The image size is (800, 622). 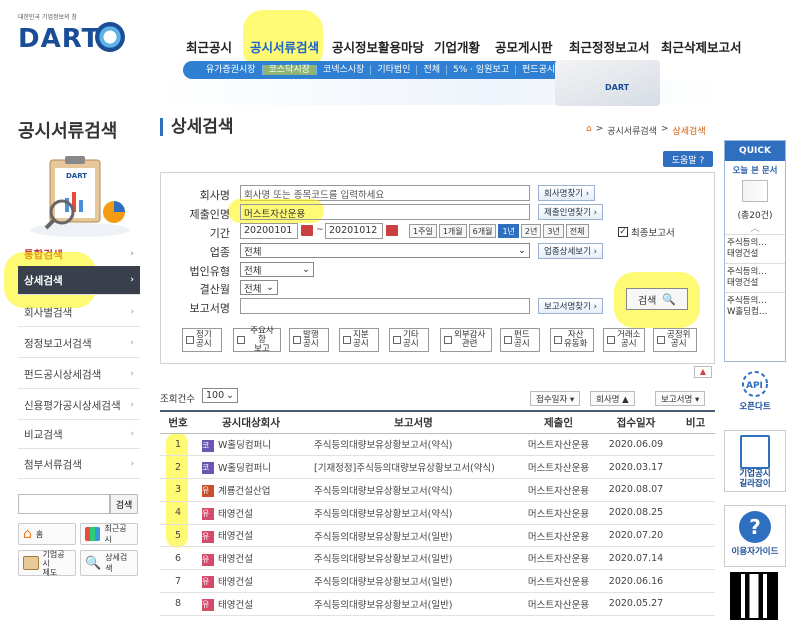 I want to click on nav-disclosure-search: 공시서류검색, so click(x=284, y=46).